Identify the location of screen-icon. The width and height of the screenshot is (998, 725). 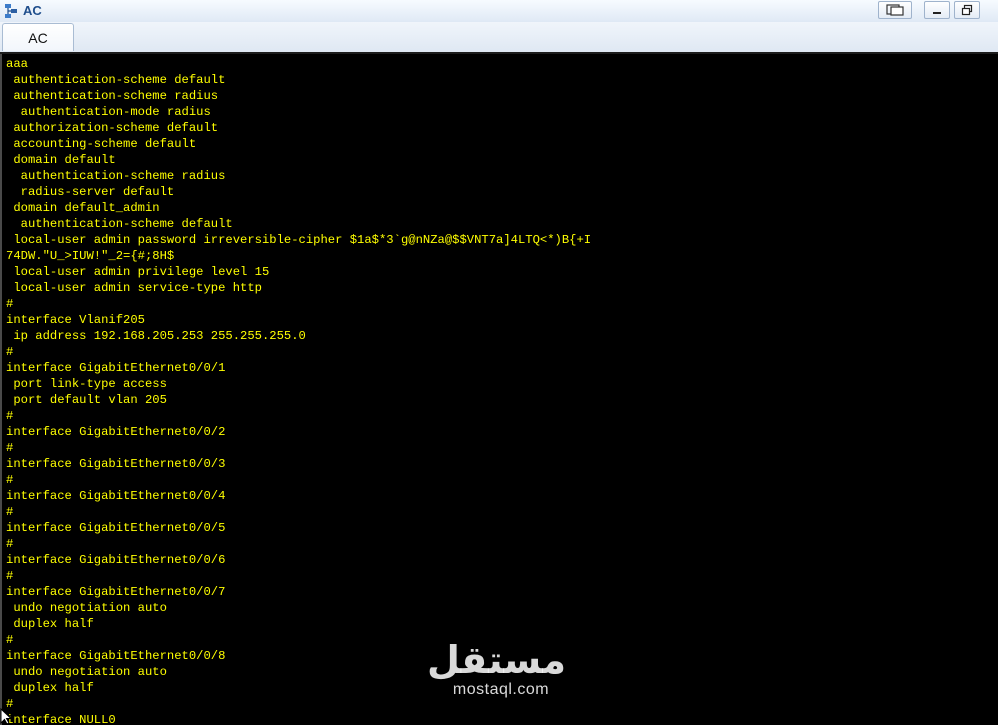
(895, 10).